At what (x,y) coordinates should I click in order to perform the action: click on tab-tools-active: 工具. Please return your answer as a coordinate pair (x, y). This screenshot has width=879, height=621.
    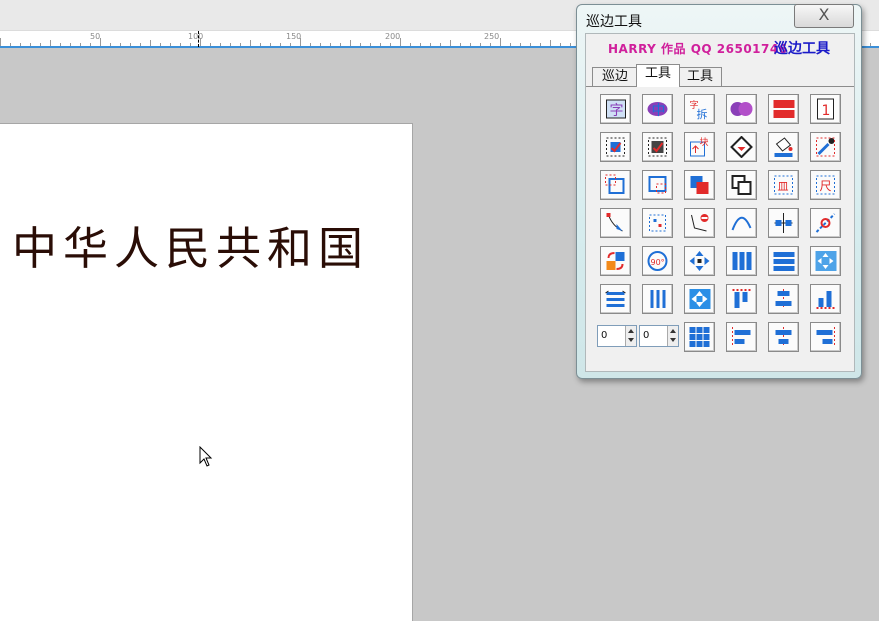
    Looking at the image, I should click on (658, 75).